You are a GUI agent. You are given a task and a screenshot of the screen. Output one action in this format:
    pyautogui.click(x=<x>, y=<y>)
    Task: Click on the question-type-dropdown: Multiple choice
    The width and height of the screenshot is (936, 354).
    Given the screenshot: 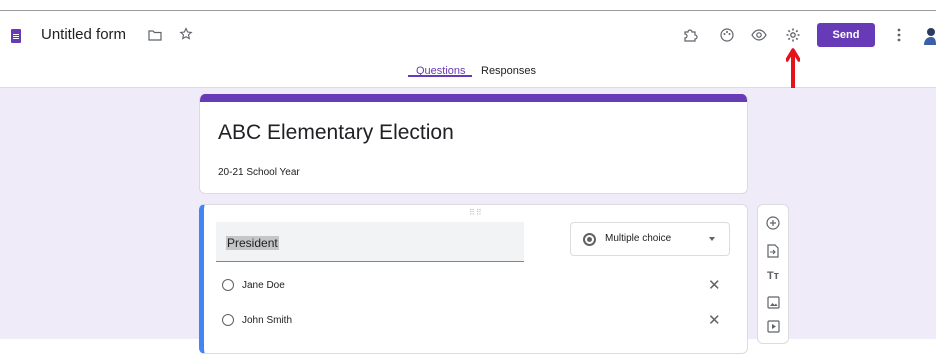 What is the action you would take?
    pyautogui.click(x=650, y=239)
    